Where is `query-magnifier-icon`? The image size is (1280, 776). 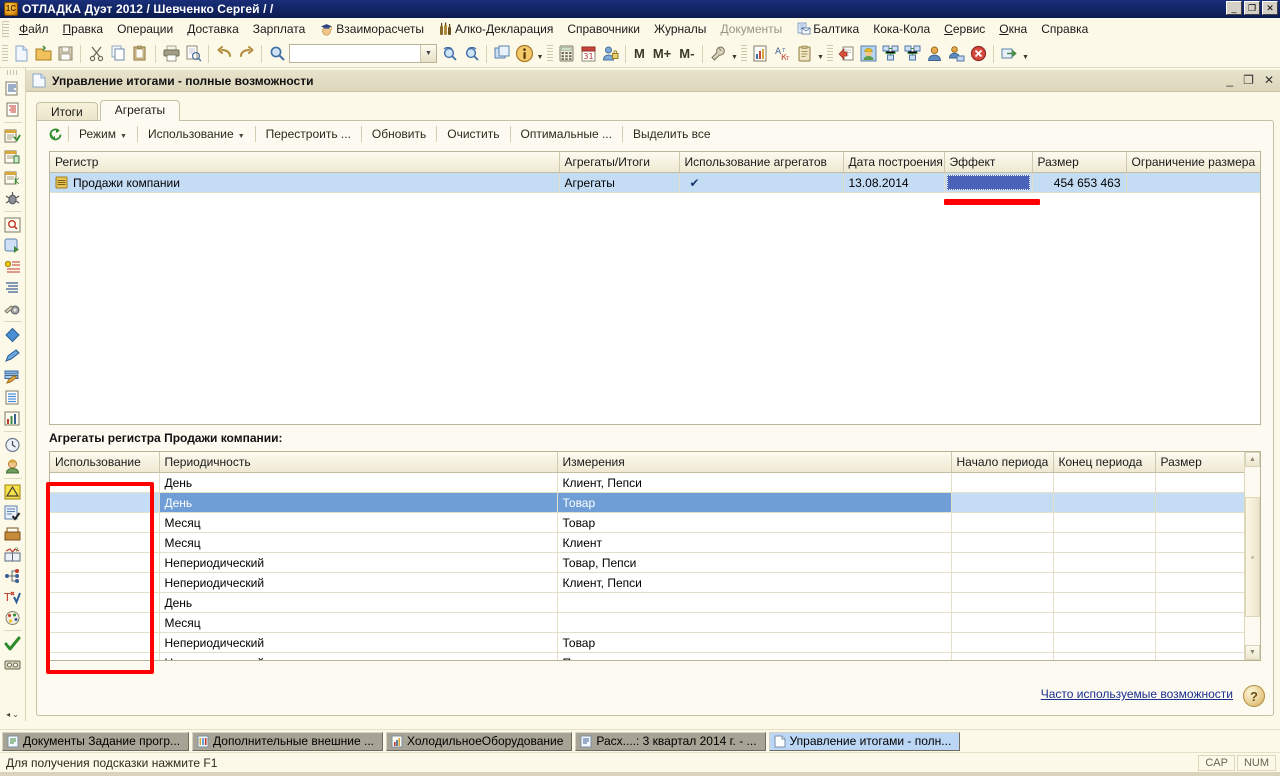 query-magnifier-icon is located at coordinates (13, 224).